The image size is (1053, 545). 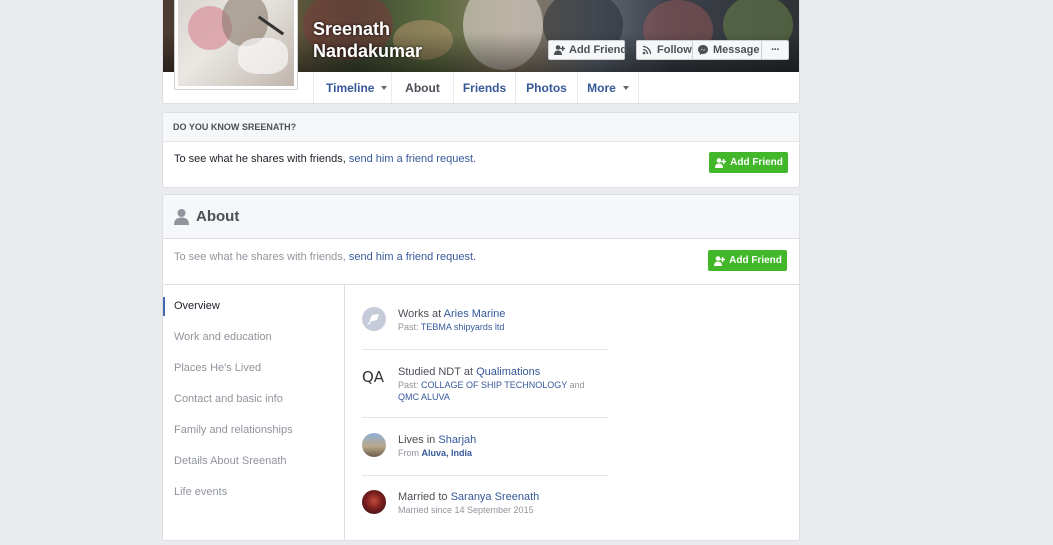 I want to click on message-label: Message, so click(x=736, y=50).